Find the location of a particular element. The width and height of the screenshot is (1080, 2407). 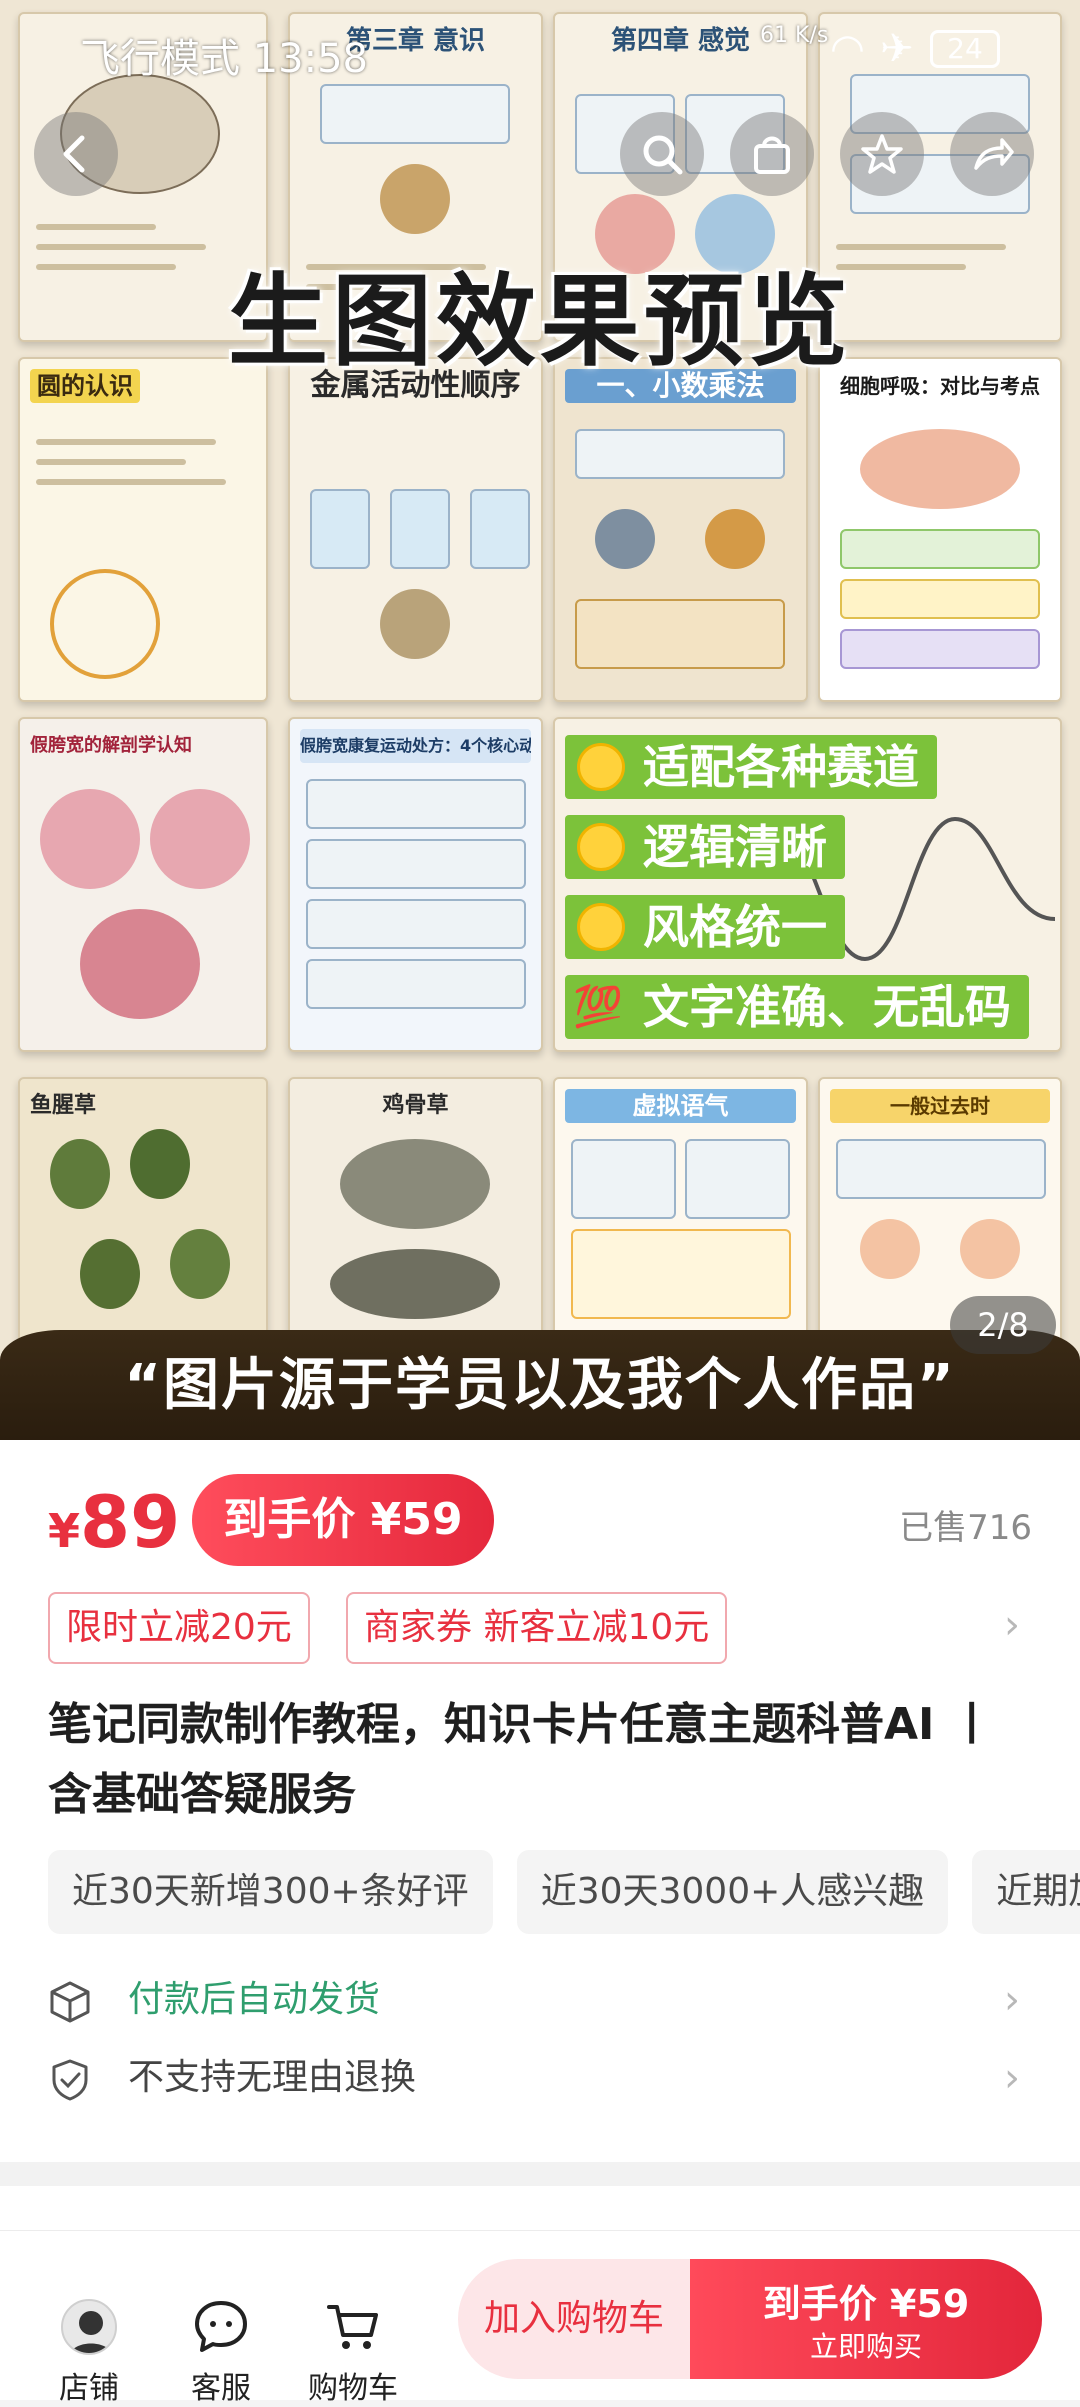

search-icon is located at coordinates (663, 155).